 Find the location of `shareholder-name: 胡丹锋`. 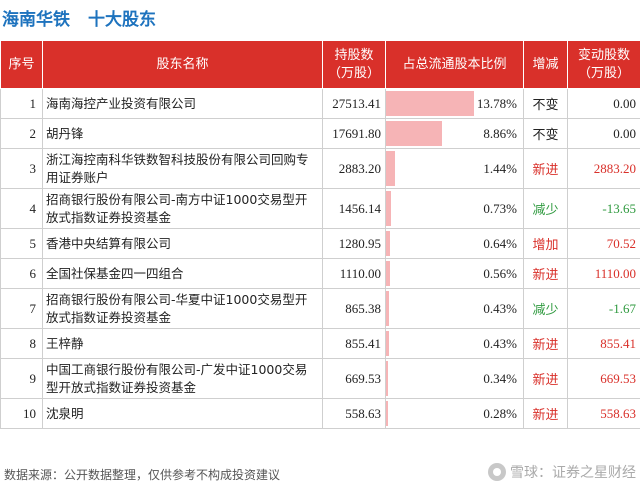

shareholder-name: 胡丹锋 is located at coordinates (182, 133).